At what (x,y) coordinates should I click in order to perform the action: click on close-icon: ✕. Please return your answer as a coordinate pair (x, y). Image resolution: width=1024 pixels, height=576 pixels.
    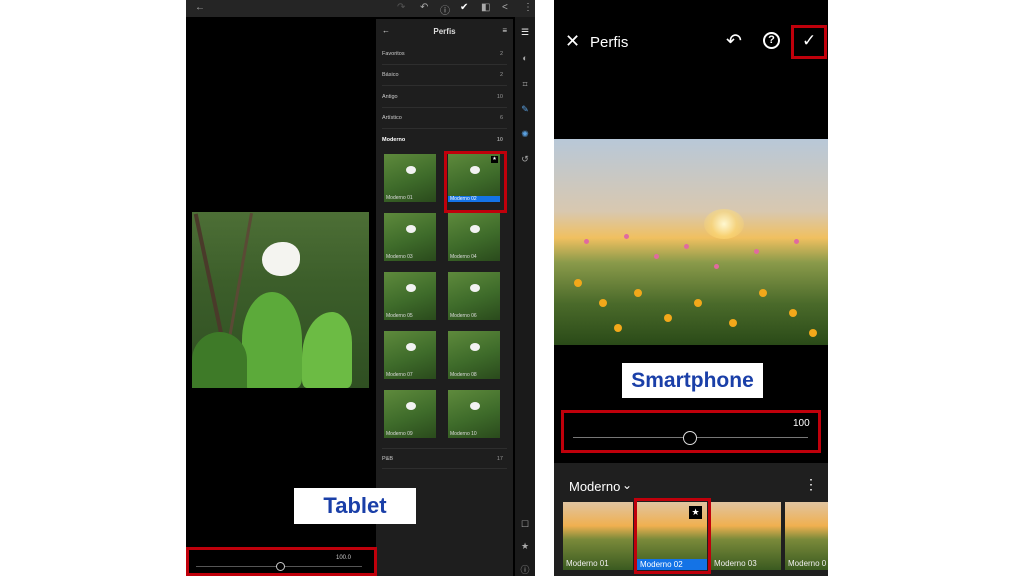
    Looking at the image, I should click on (572, 41).